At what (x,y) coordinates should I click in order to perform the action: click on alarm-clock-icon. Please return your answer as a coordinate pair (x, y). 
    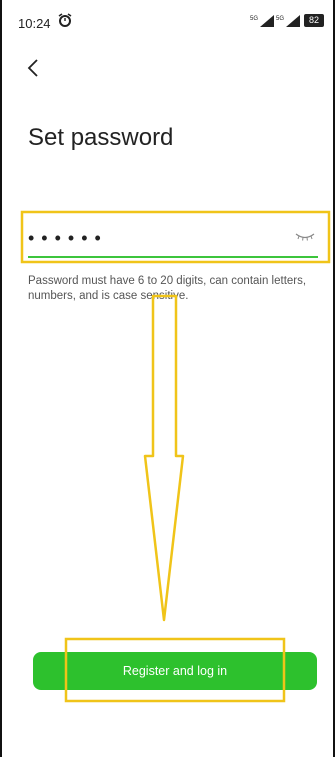
    Looking at the image, I should click on (65, 20).